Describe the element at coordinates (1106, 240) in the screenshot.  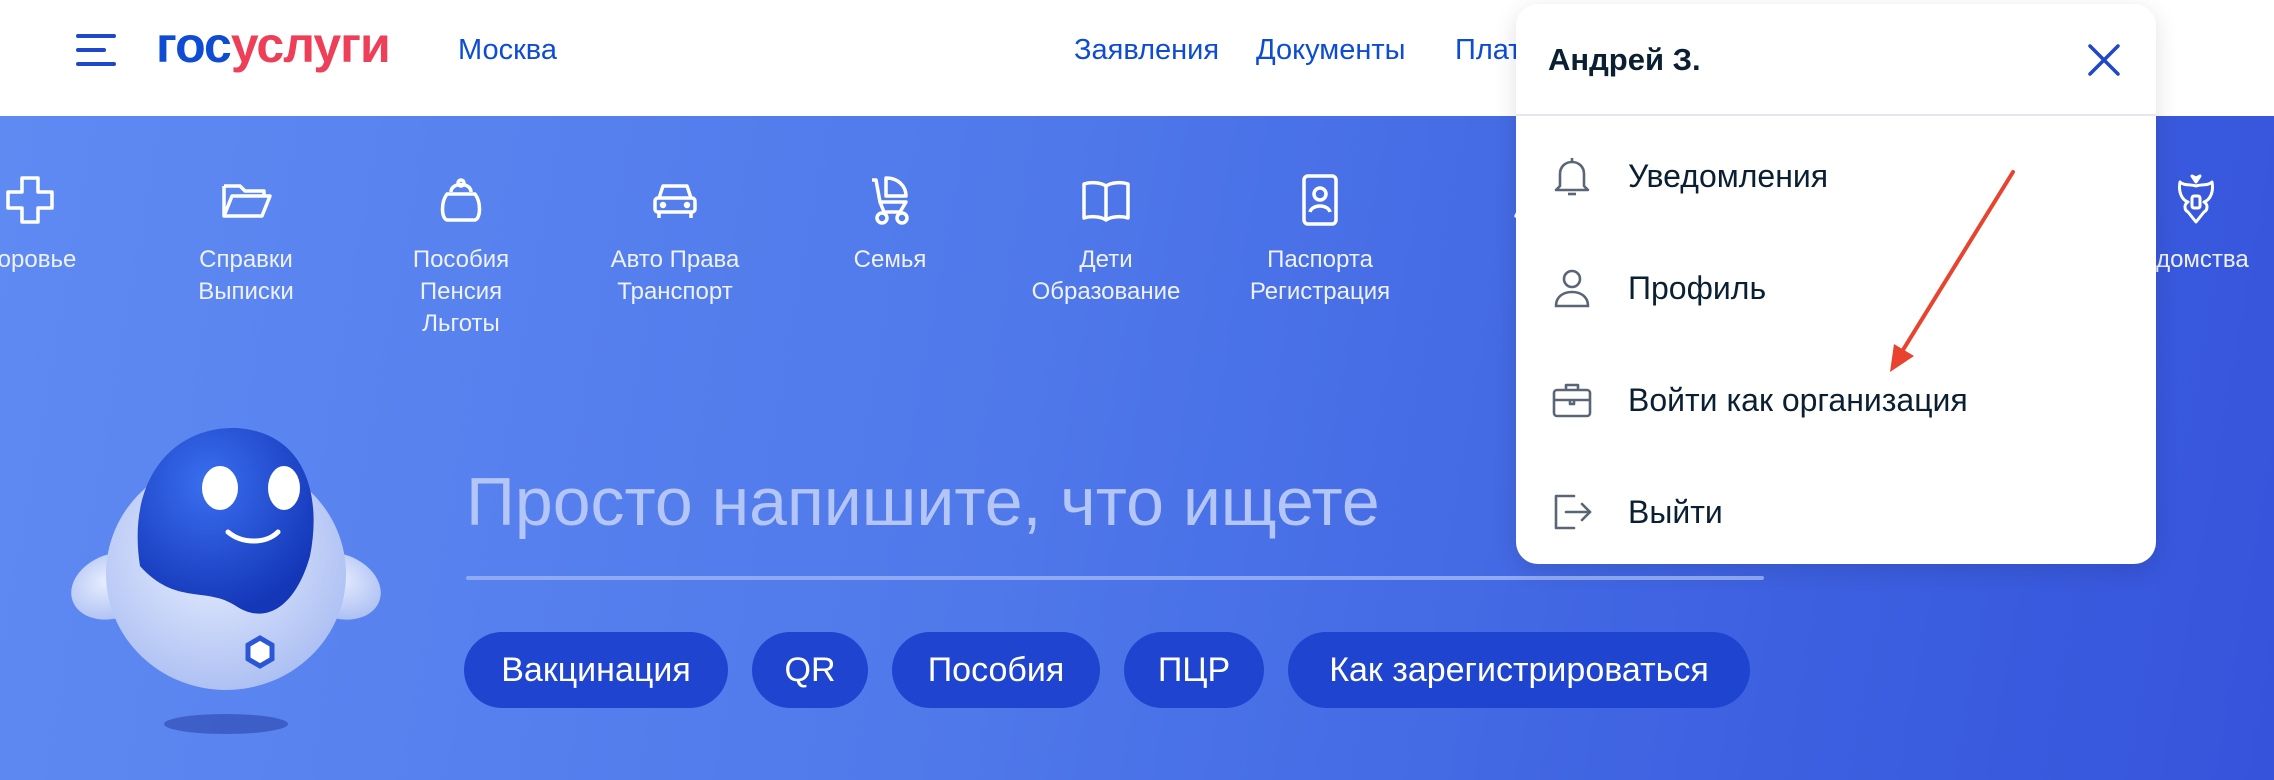
I see `category-children: Дети Образование` at that location.